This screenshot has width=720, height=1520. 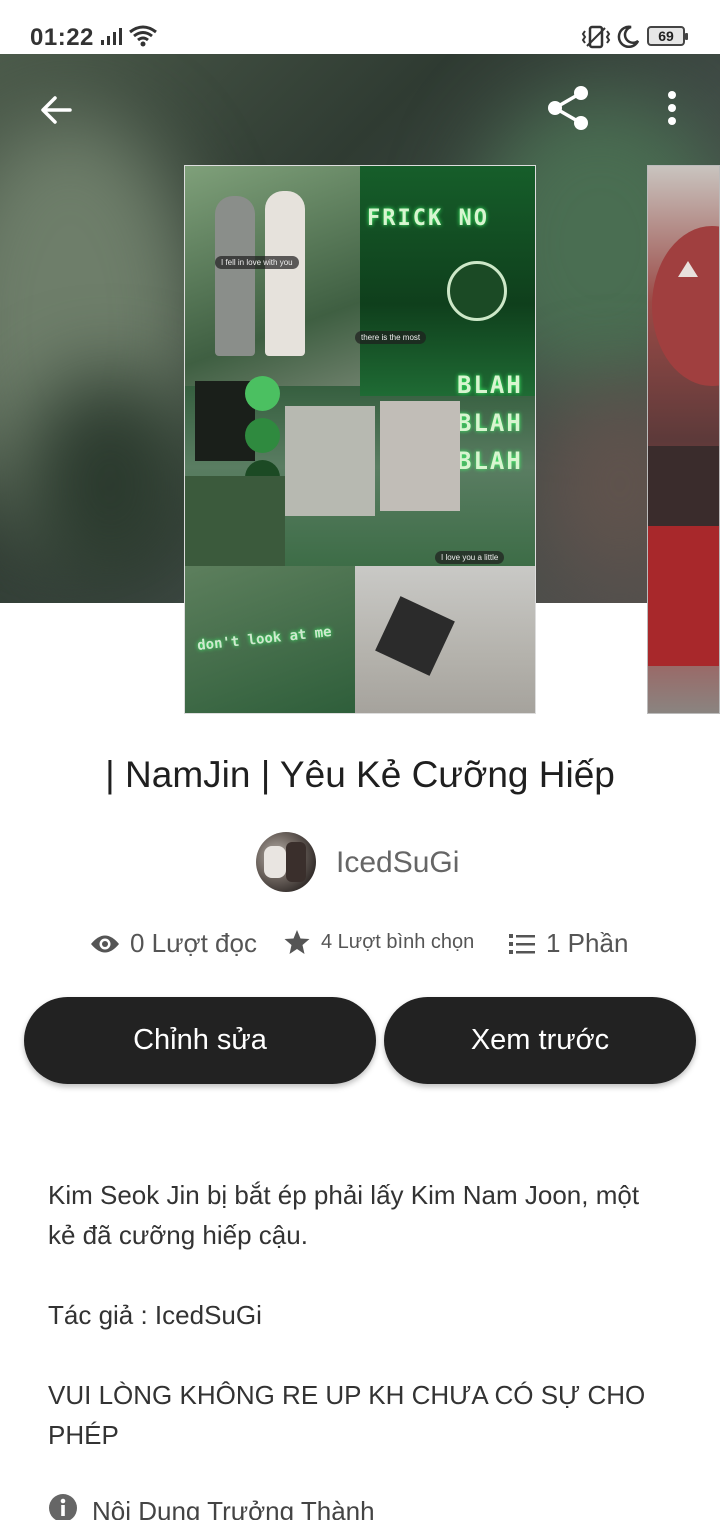 What do you see at coordinates (522, 944) in the screenshot?
I see `list-icon` at bounding box center [522, 944].